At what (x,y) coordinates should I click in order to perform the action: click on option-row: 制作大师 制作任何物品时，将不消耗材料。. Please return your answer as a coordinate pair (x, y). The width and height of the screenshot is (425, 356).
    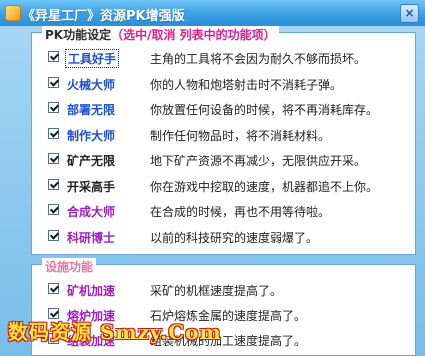
    Looking at the image, I should click on (223, 135).